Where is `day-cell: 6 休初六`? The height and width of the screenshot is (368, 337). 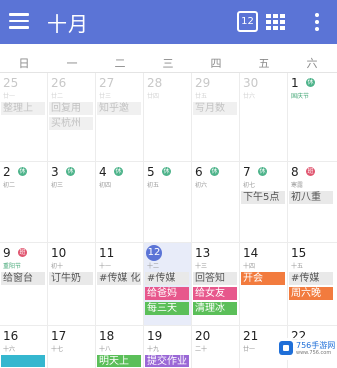
day-cell: 6 休初六 is located at coordinates (215, 202).